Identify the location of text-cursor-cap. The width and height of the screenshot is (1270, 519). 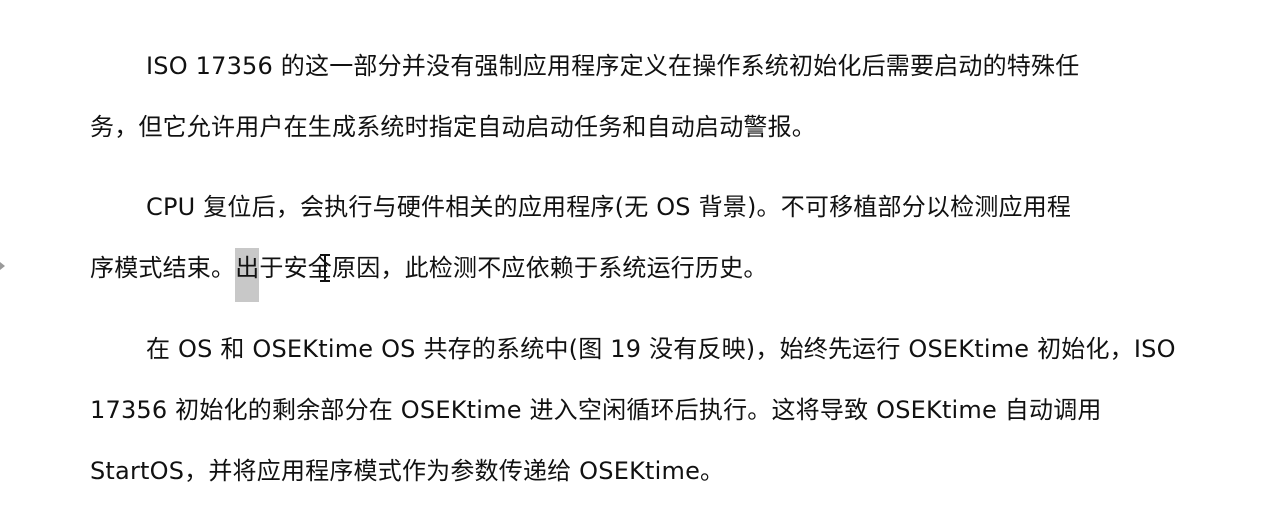
(325, 281).